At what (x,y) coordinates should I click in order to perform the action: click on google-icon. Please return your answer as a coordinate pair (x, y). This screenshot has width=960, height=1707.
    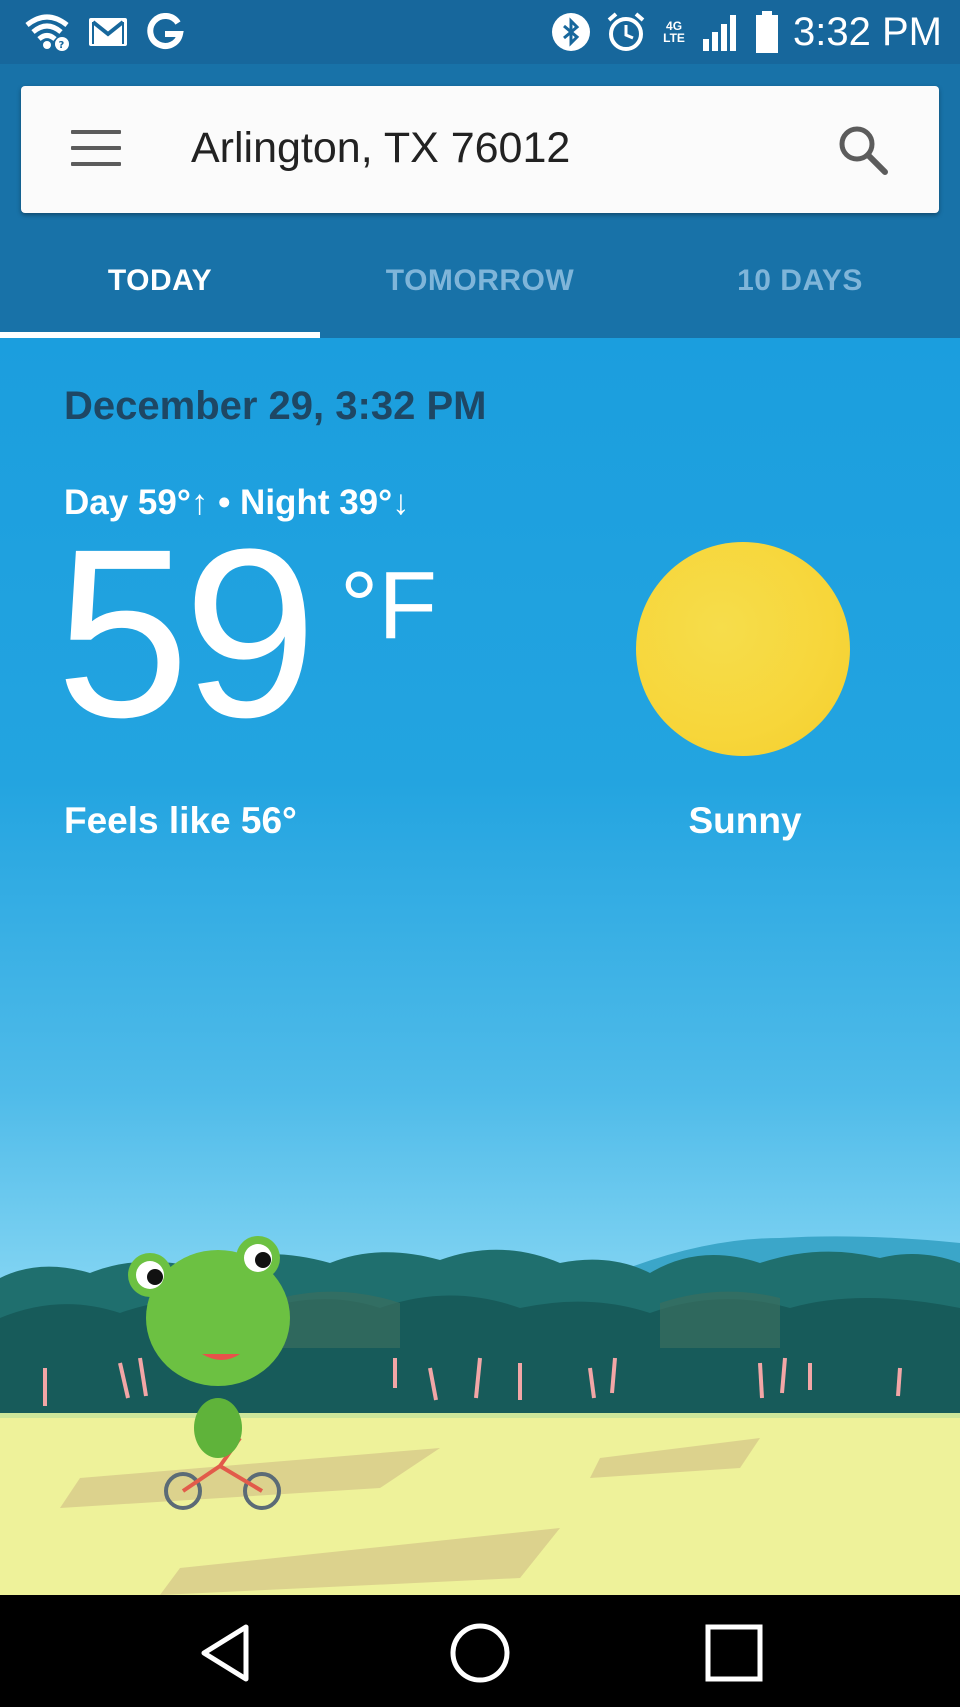
    Looking at the image, I should click on (165, 31).